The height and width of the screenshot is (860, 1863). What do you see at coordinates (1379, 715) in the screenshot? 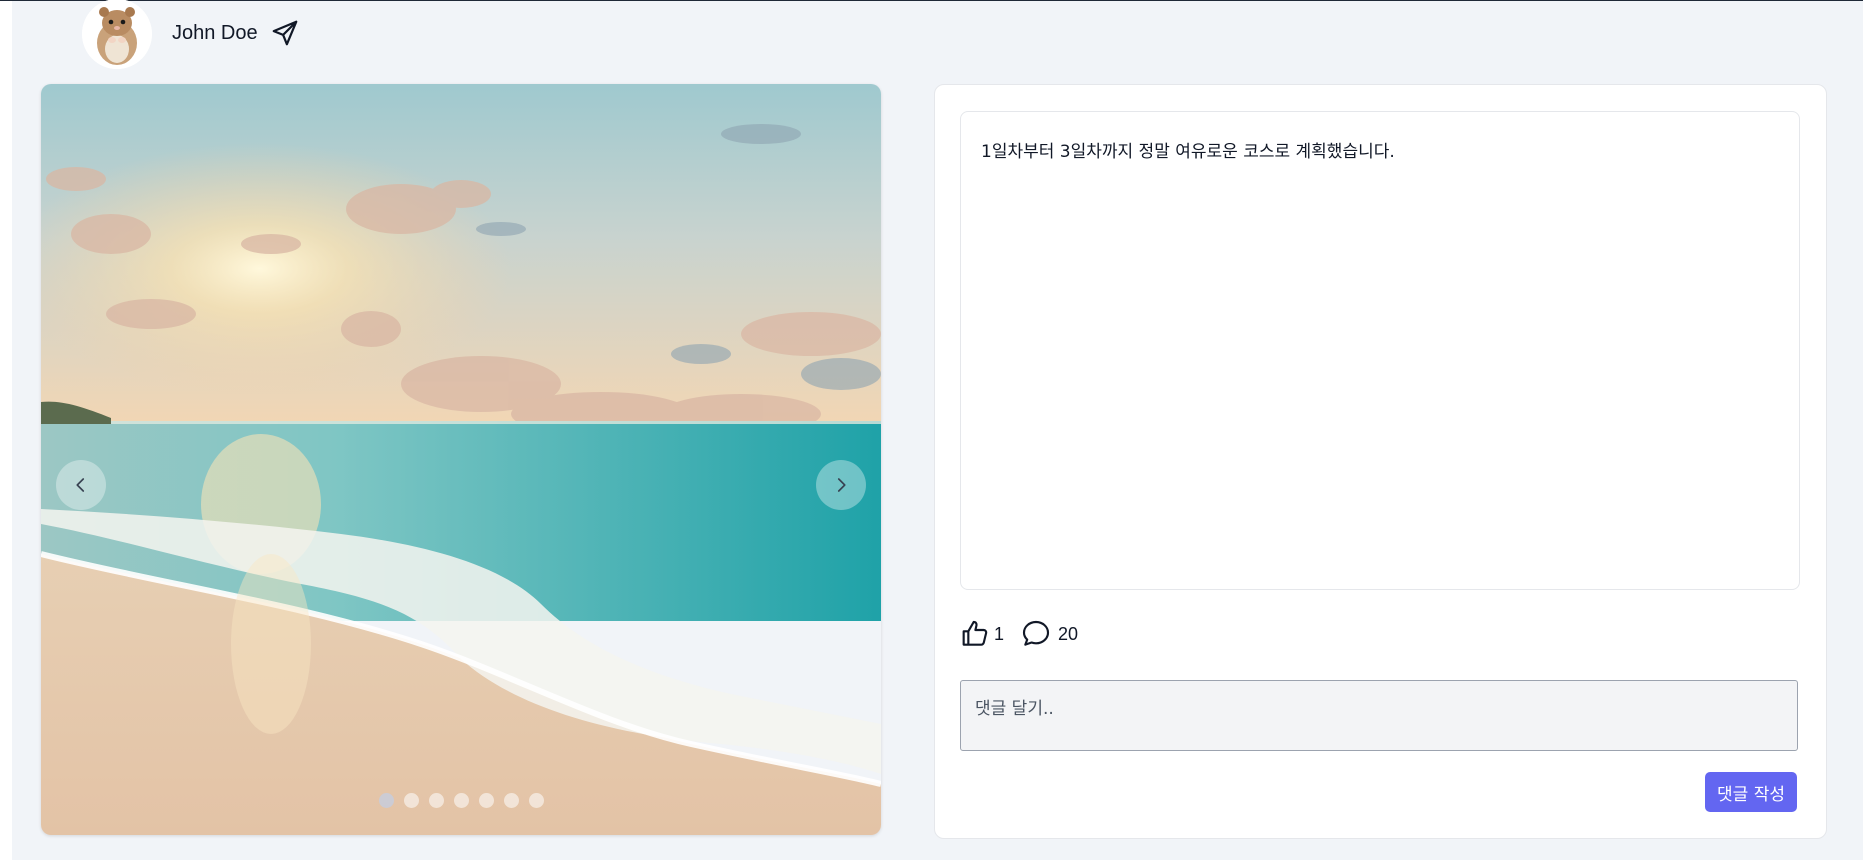
I see `comment-input` at bounding box center [1379, 715].